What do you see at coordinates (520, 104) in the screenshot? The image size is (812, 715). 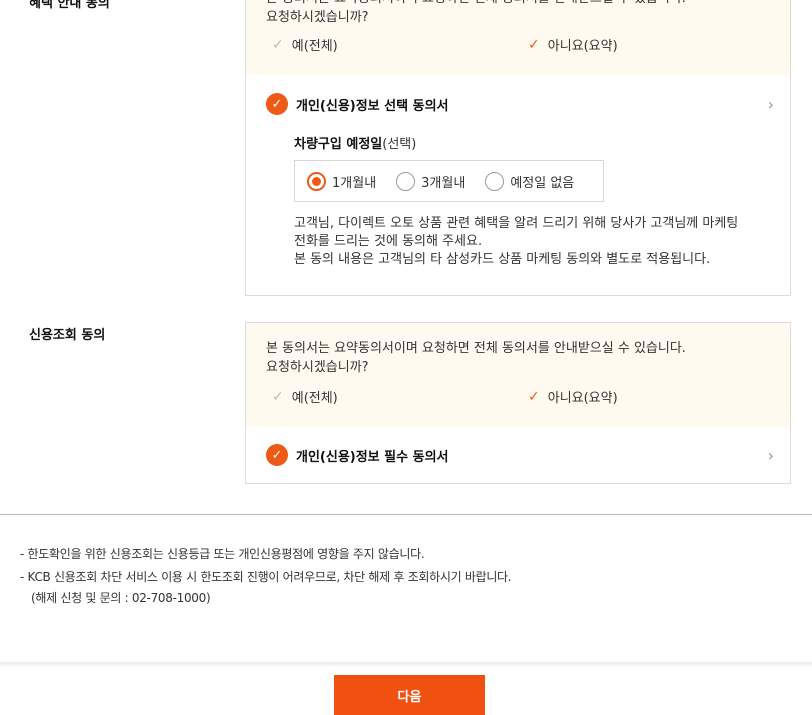 I see `optional-consent-row: ✓ 개인(신용)정보 선택 동의서 ›` at bounding box center [520, 104].